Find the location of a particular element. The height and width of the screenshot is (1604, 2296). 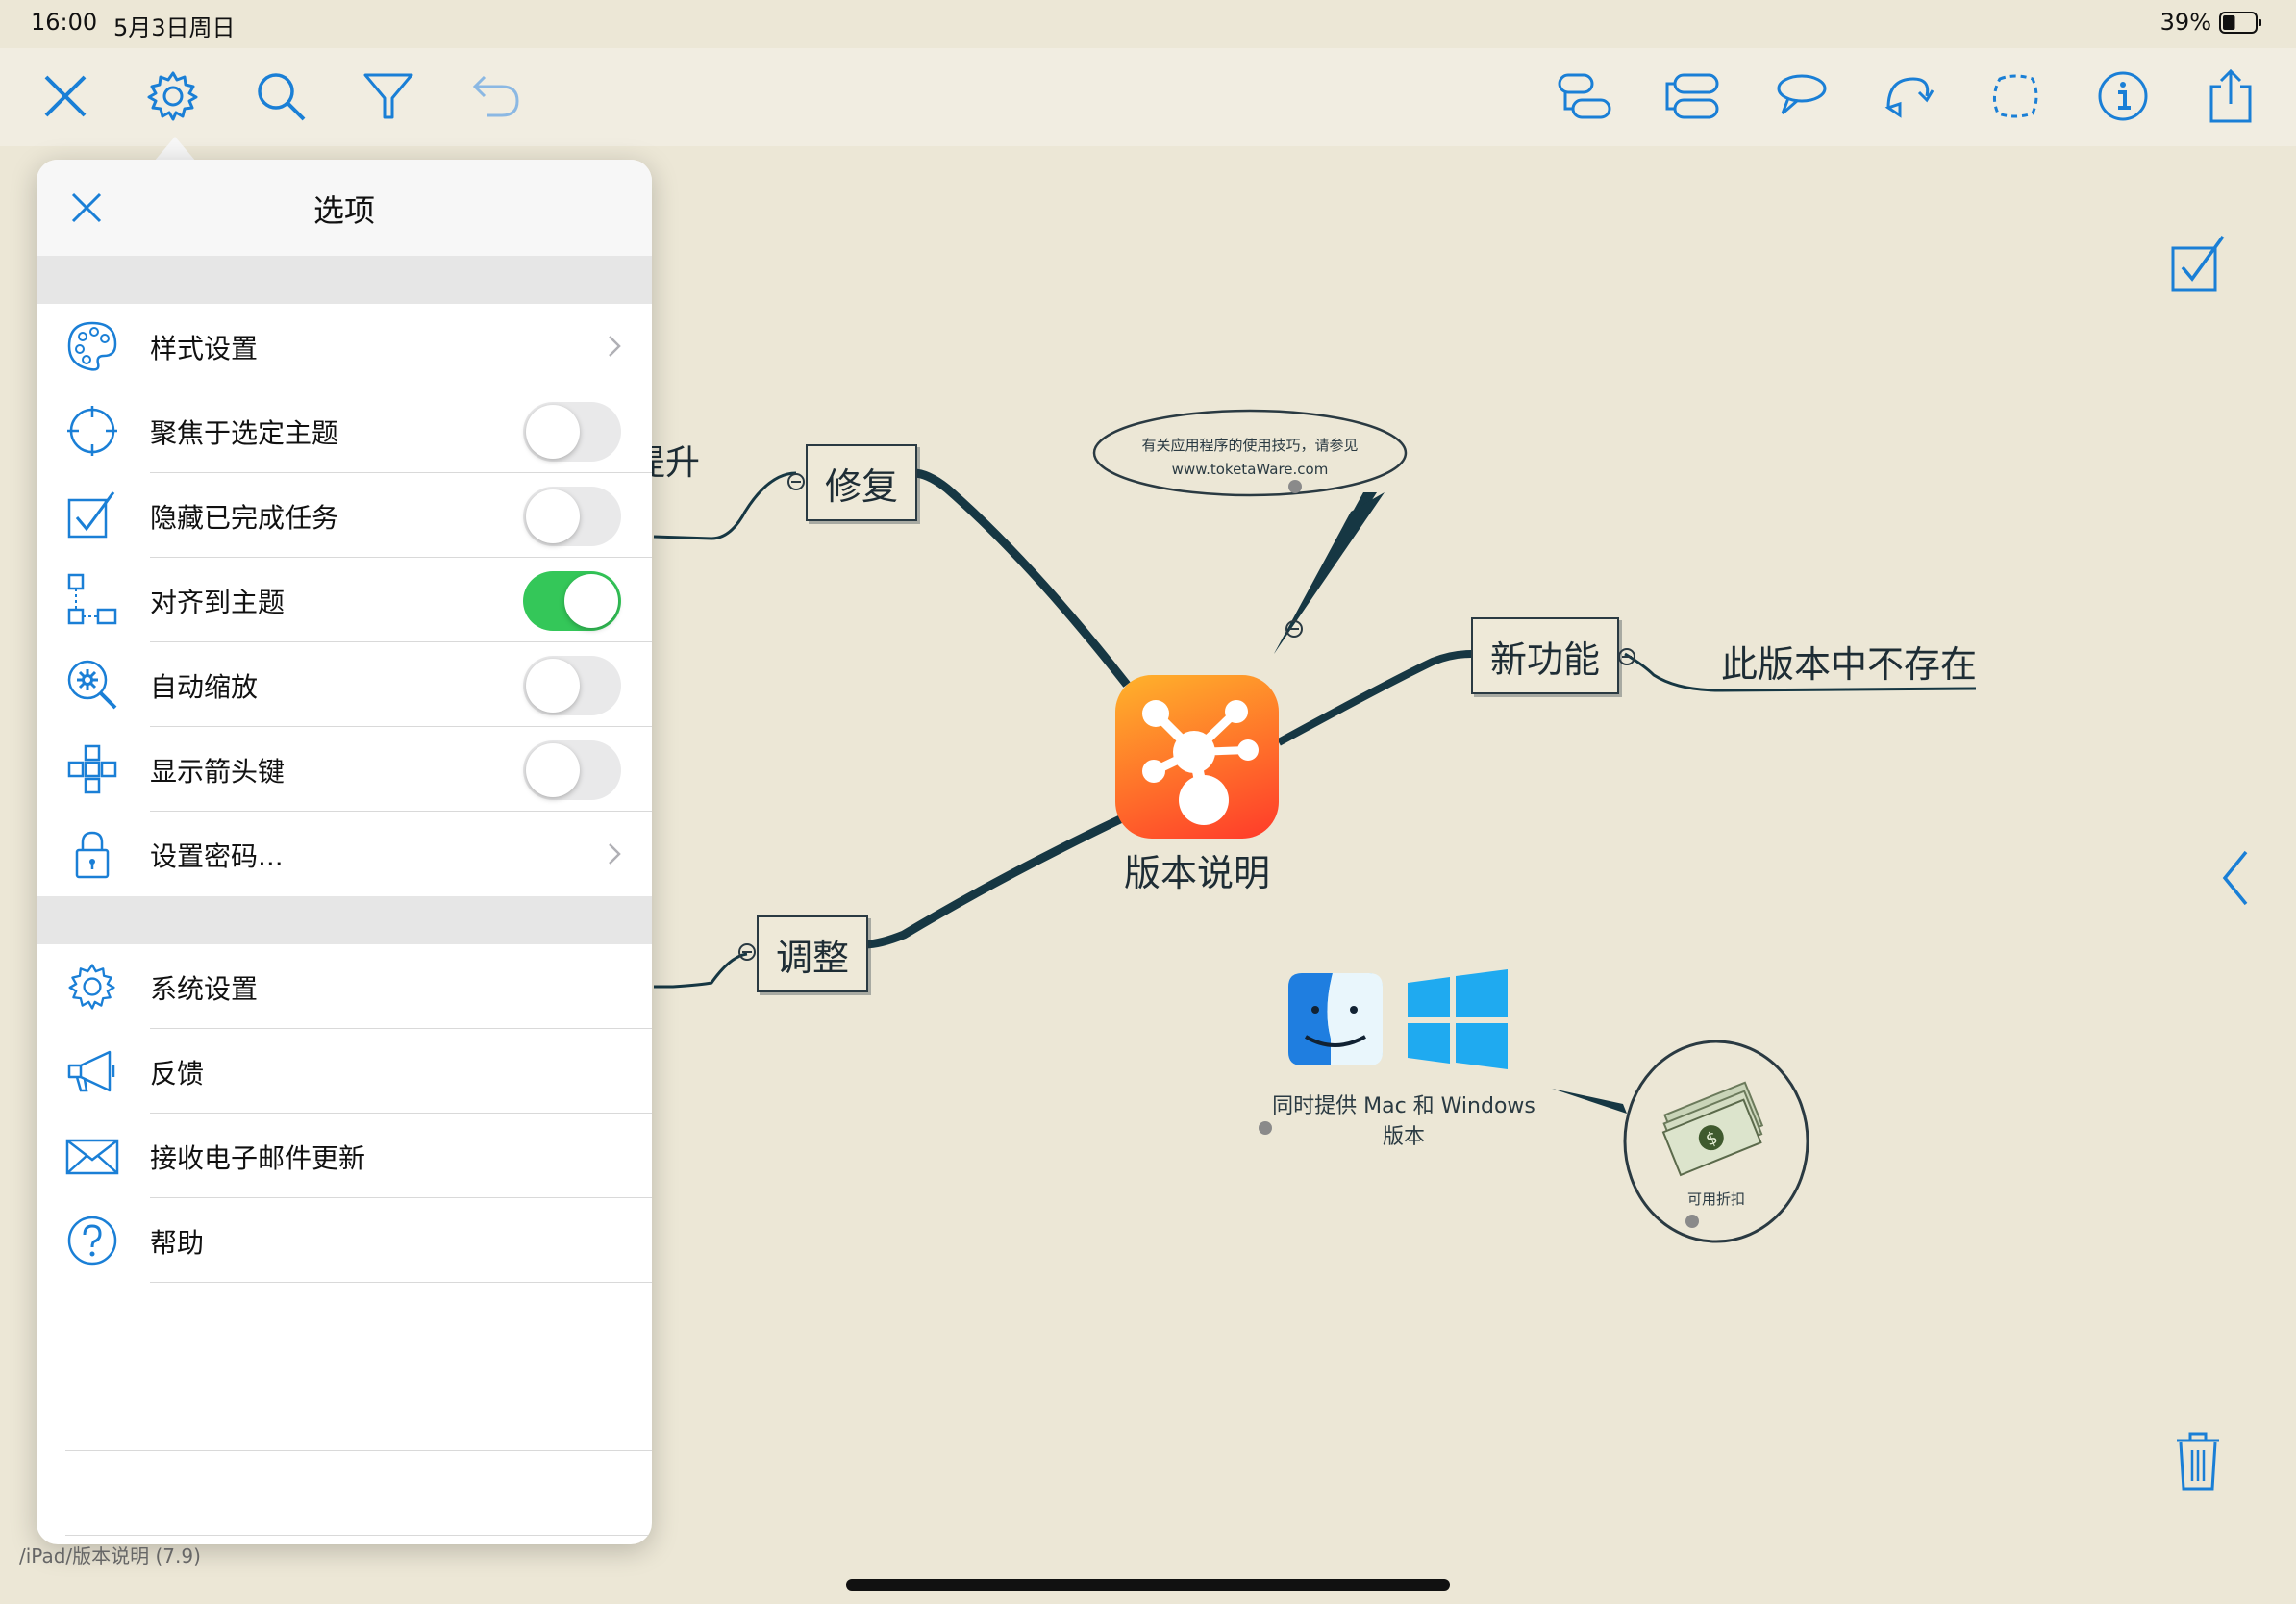

search-icon is located at coordinates (282, 97).